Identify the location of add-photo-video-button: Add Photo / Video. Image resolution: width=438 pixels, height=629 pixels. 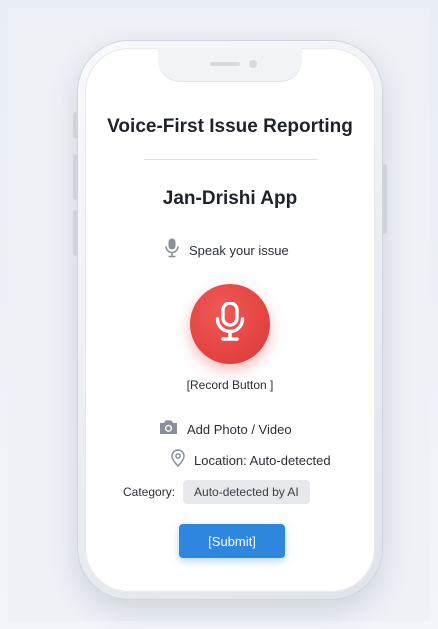
(225, 429).